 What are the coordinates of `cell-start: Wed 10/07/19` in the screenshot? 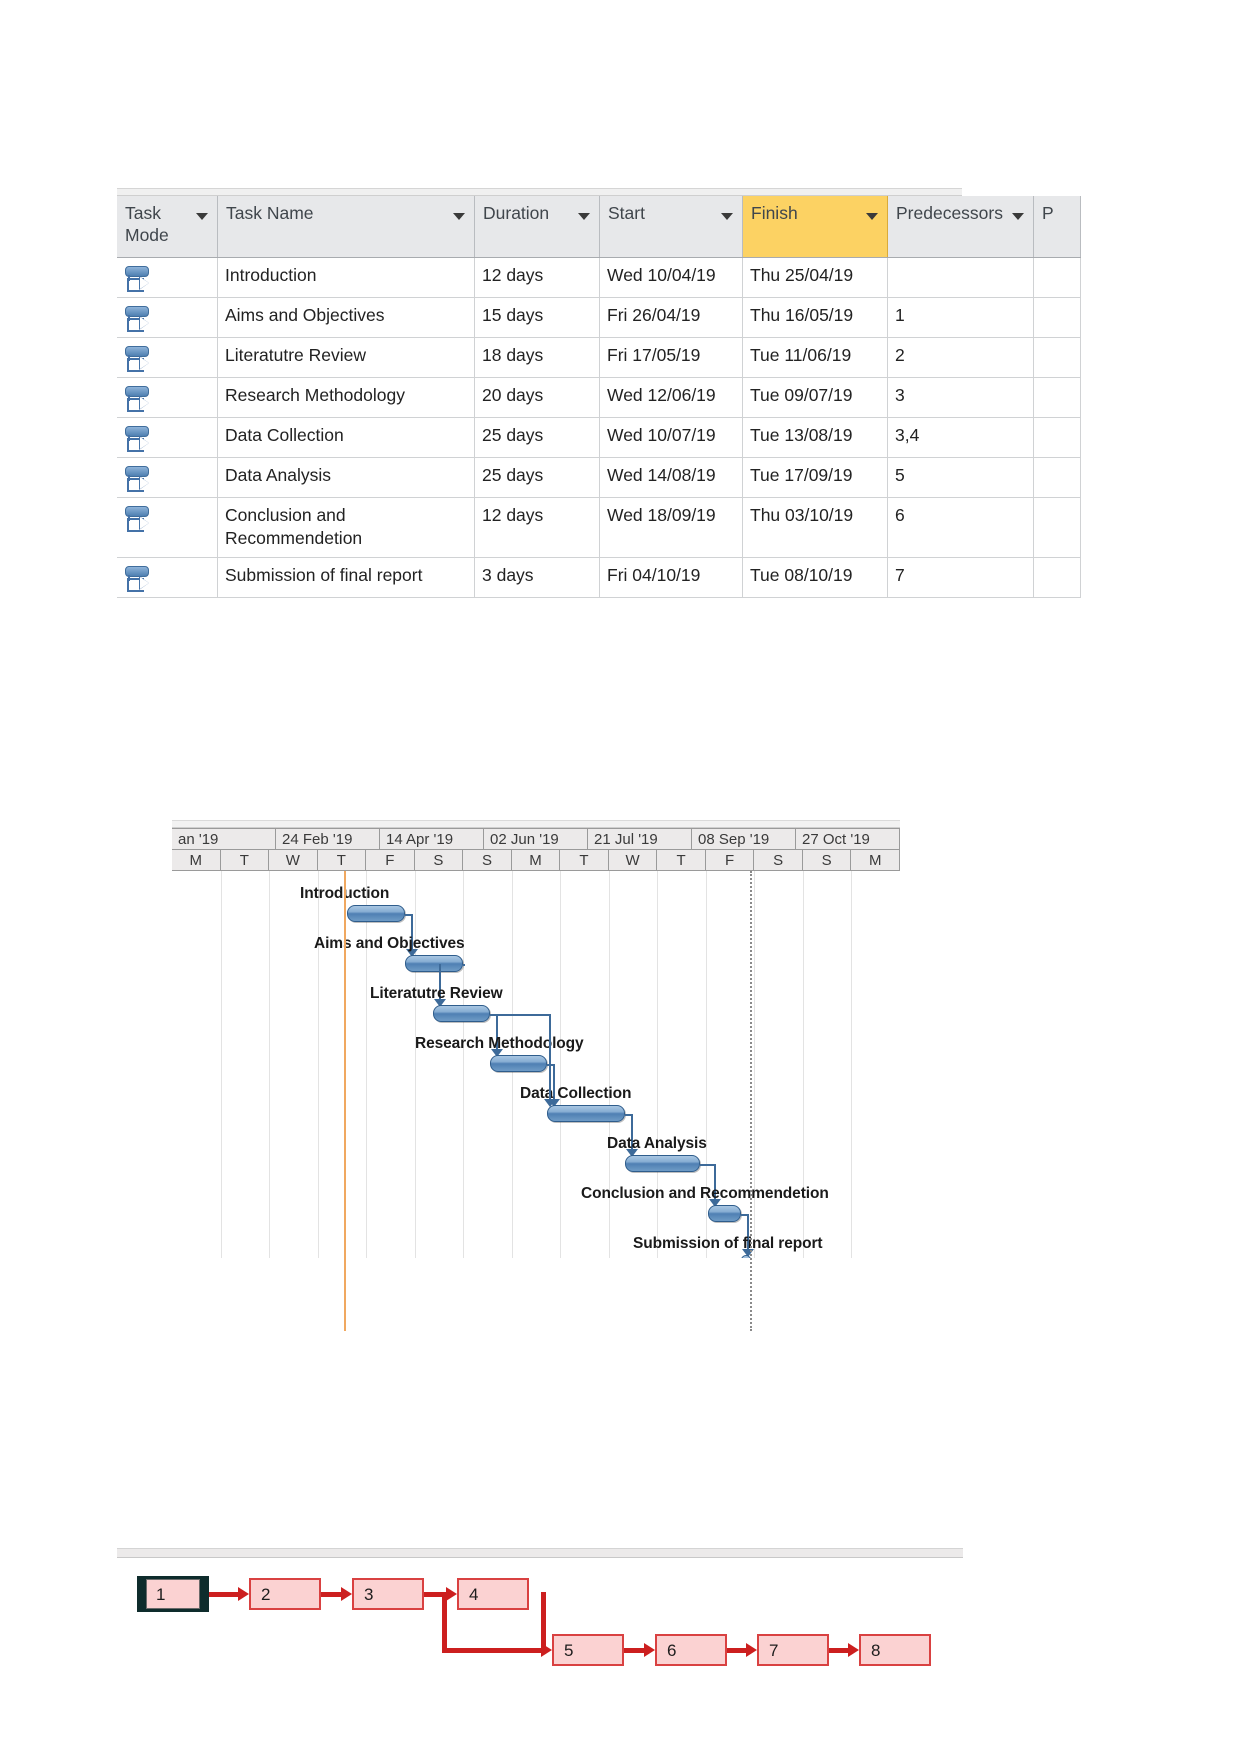 It's located at (671, 437).